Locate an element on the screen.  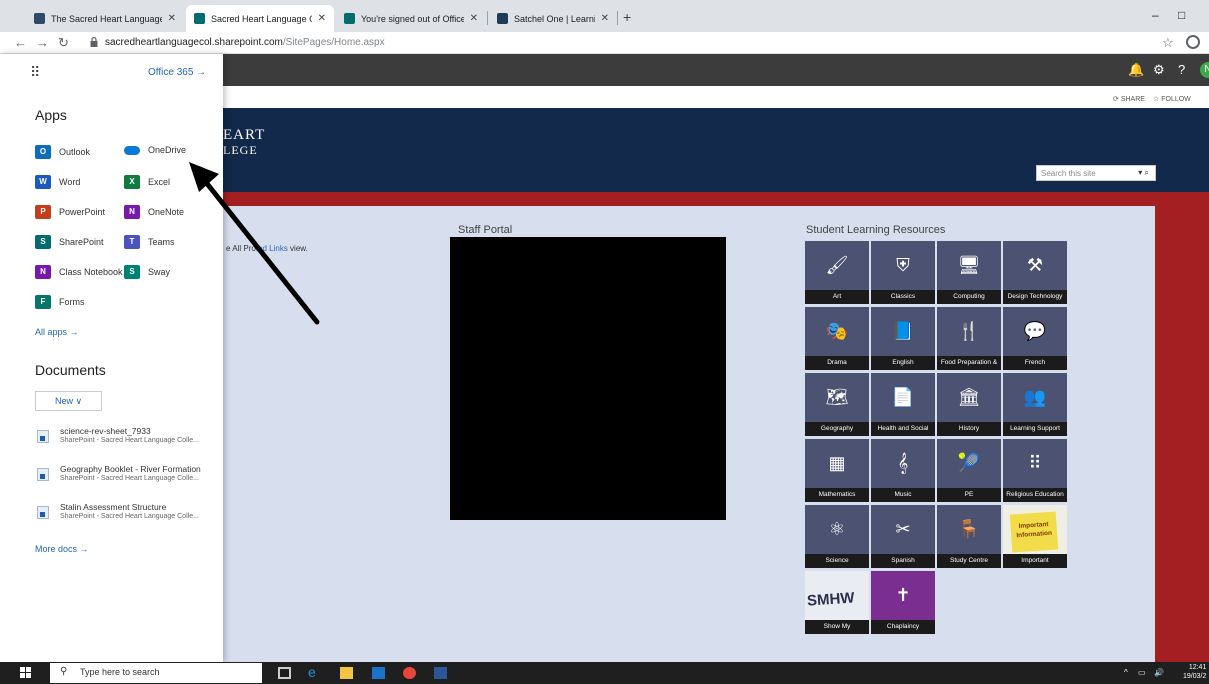
share-label: SHARE is located at coordinates (1132, 99).